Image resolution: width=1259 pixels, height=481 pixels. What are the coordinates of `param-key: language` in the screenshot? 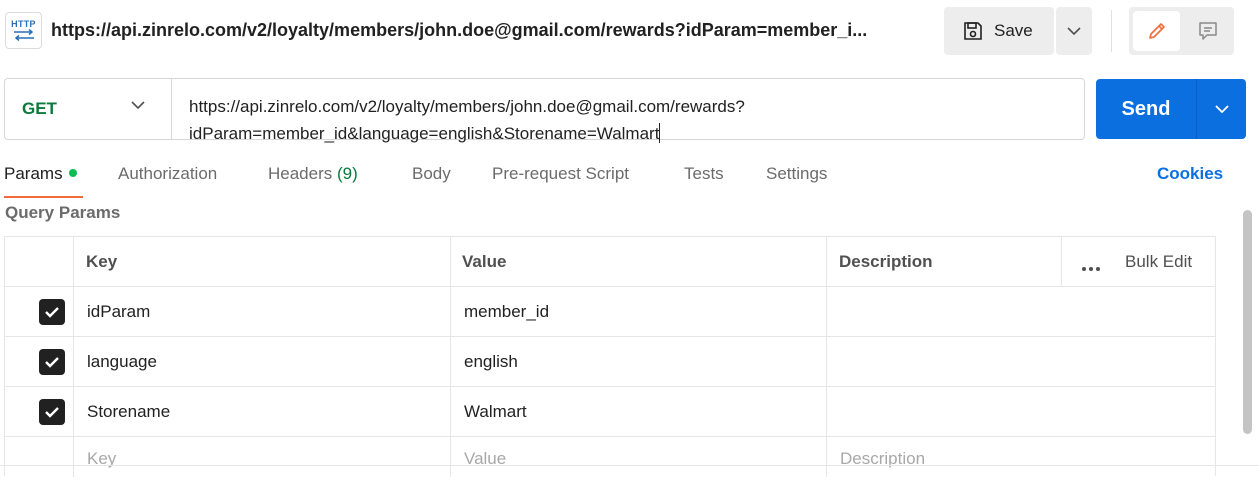 It's located at (122, 361).